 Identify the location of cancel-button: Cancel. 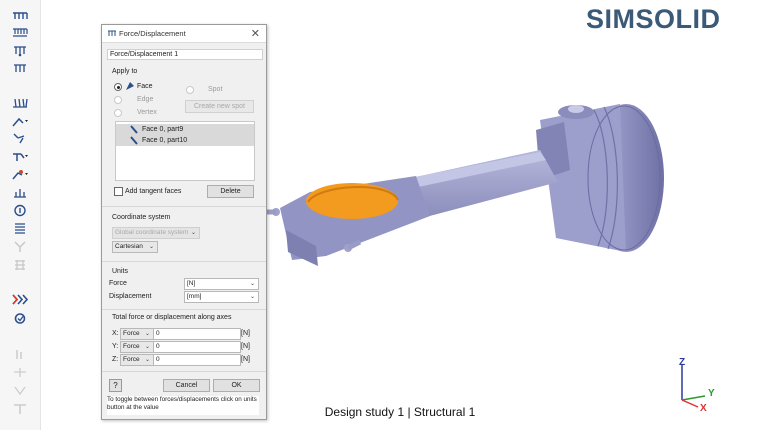
(186, 385).